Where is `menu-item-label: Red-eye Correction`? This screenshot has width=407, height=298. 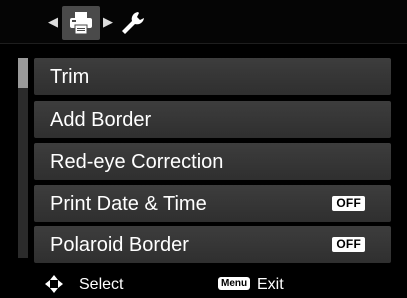 menu-item-label: Red-eye Correction is located at coordinates (137, 162).